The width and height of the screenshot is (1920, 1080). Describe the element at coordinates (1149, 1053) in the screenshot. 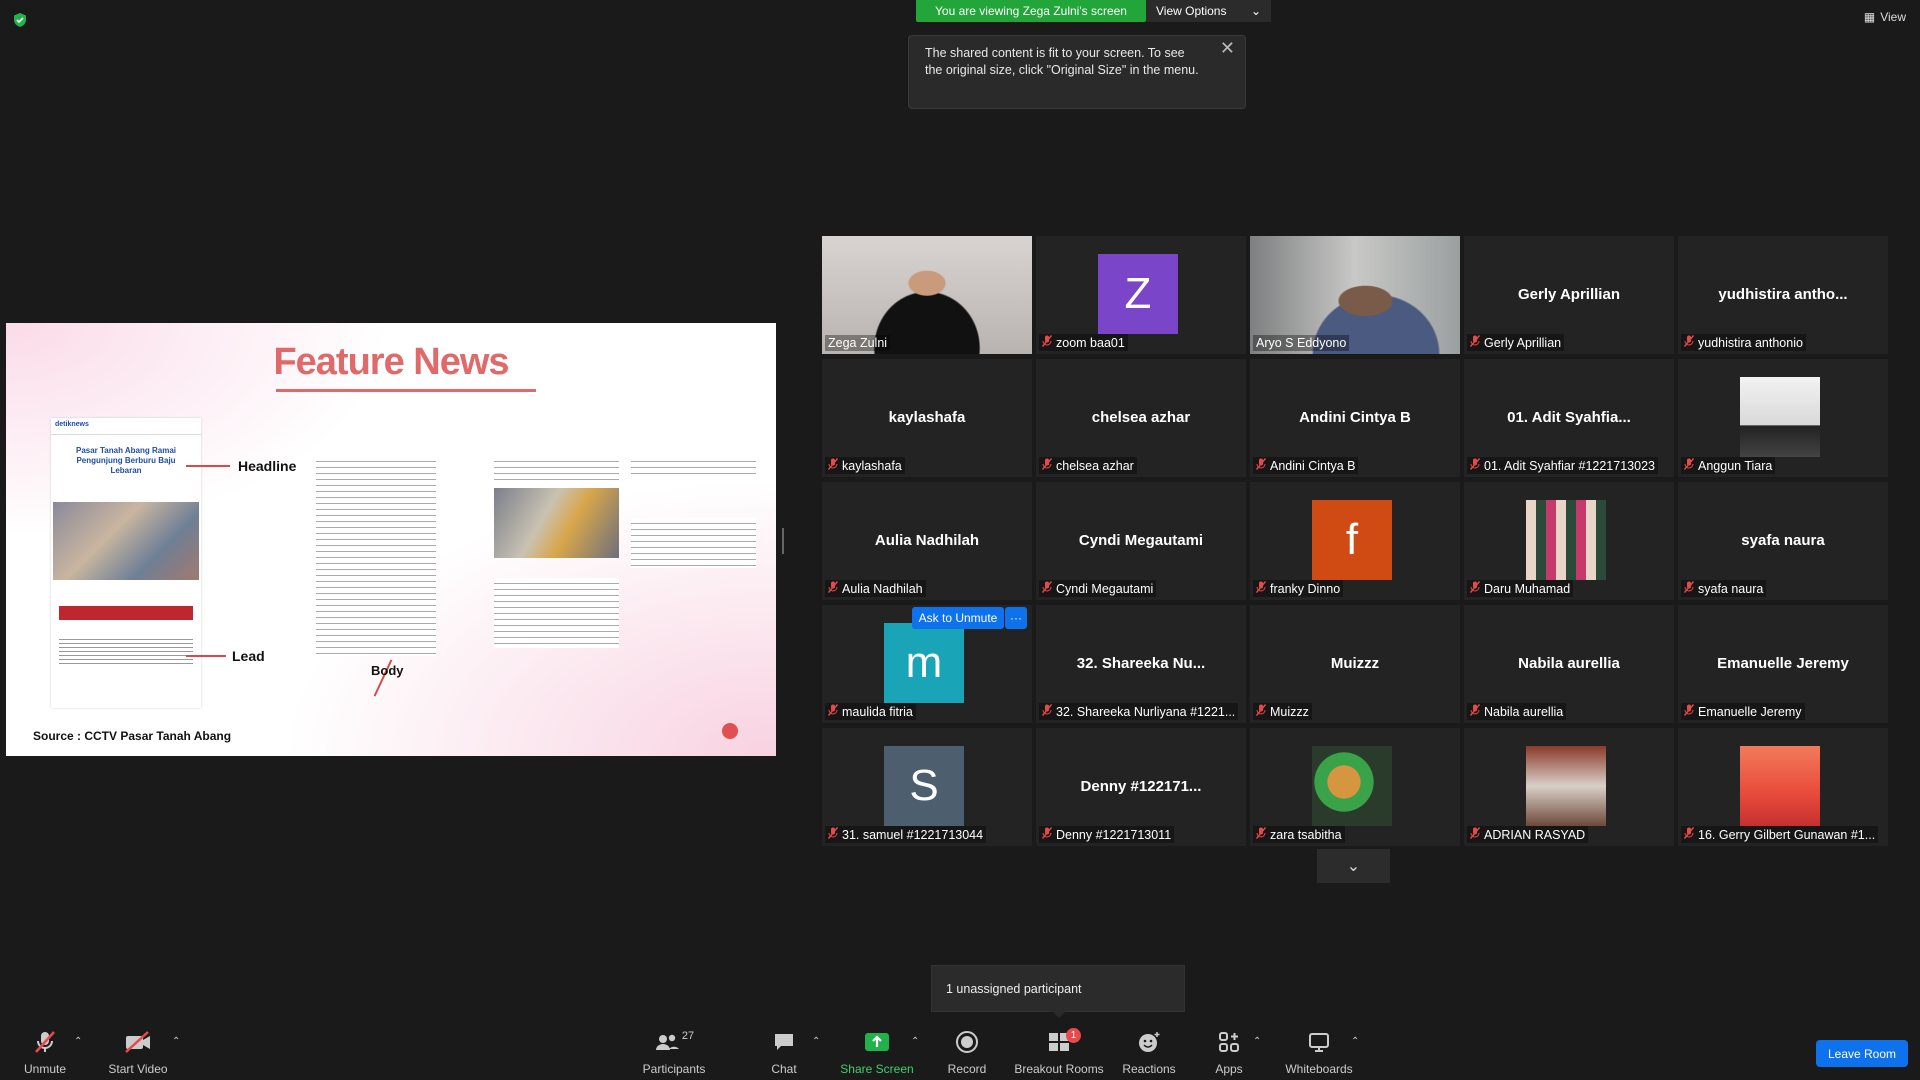

I see `reactions-button: Reactions` at that location.